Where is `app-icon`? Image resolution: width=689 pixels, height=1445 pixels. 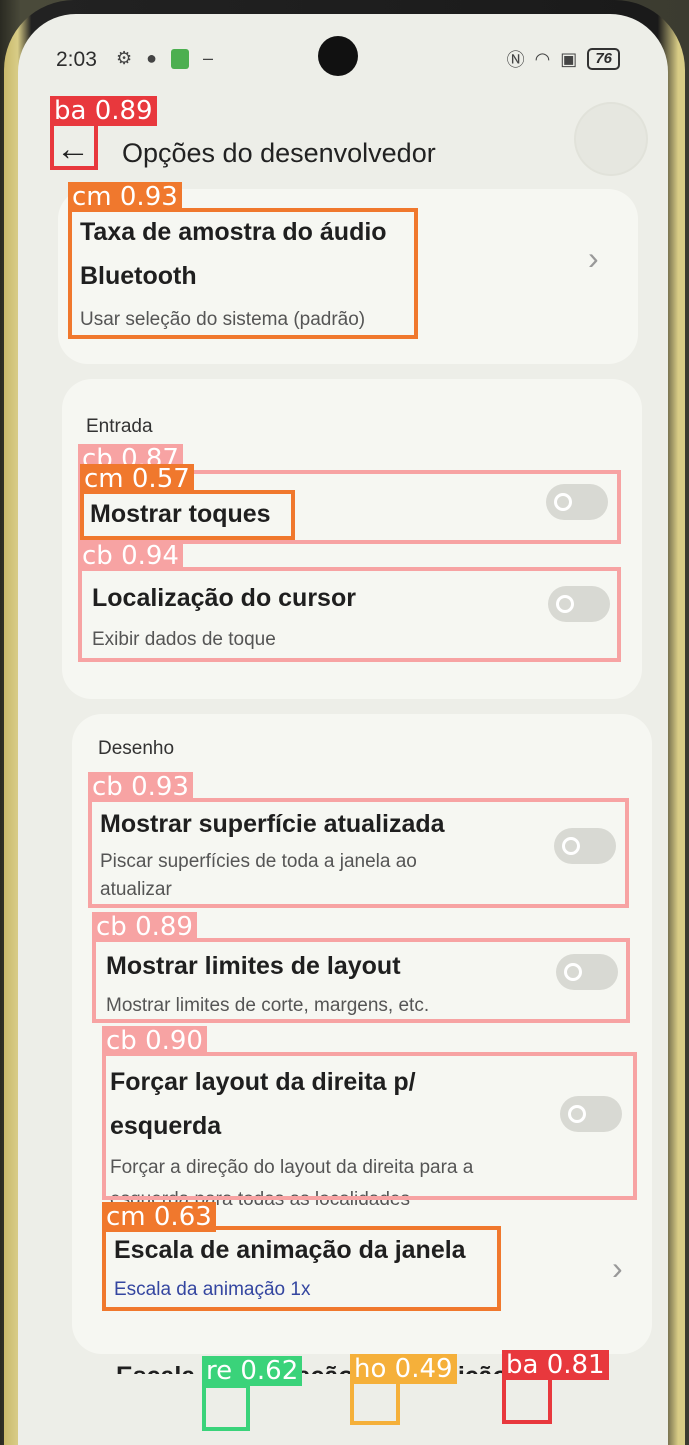
app-icon is located at coordinates (180, 58).